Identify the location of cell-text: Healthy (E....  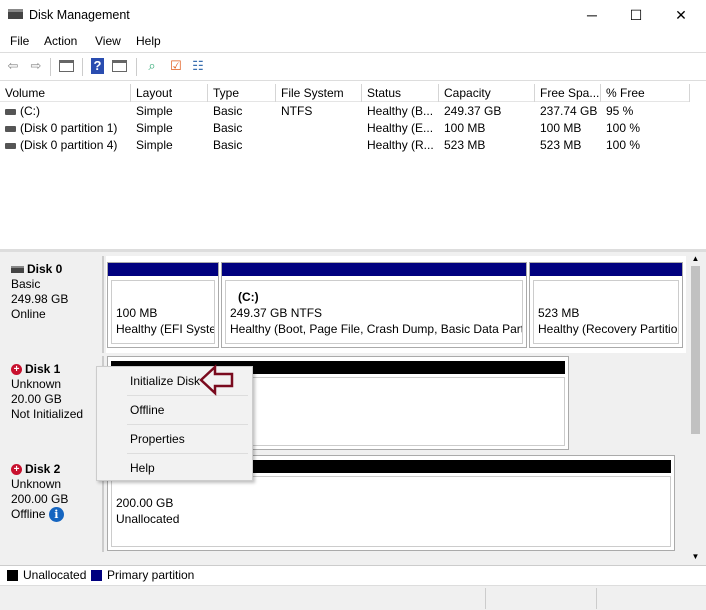
(400, 128).